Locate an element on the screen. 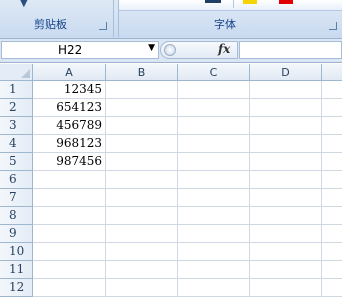 This screenshot has width=342, height=298. insert-function-icon: fx is located at coordinates (224, 49).